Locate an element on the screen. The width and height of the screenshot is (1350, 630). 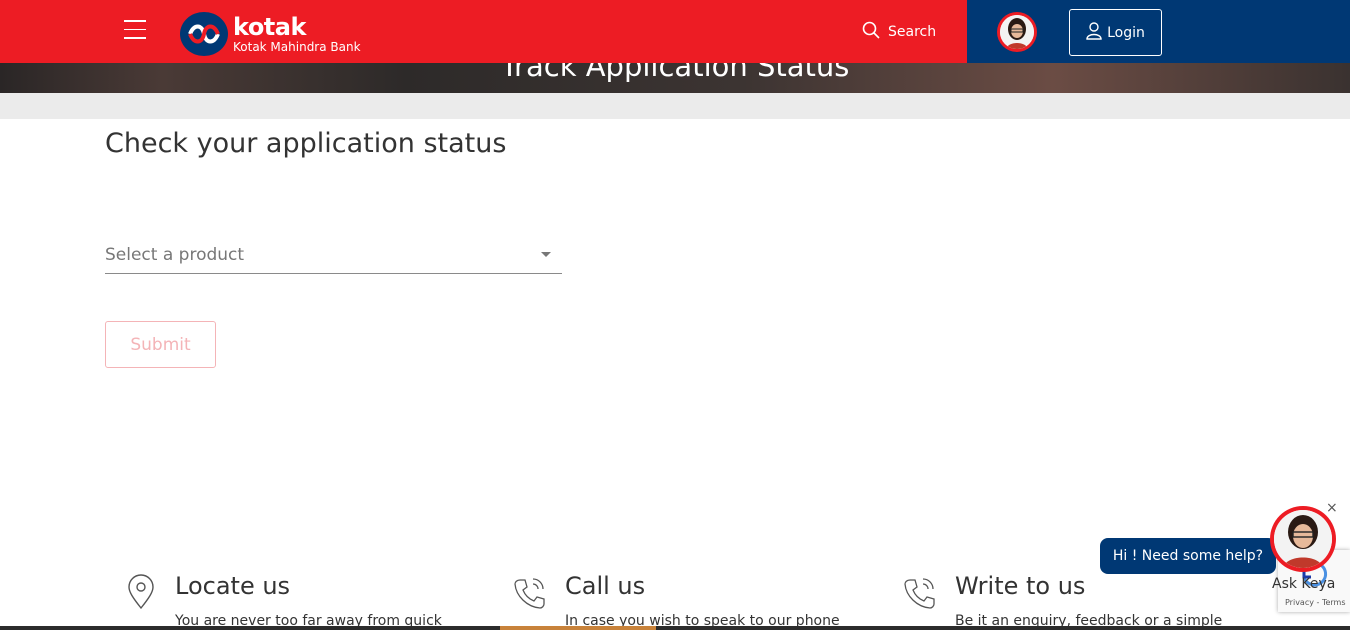
caret-down-icon is located at coordinates (546, 254).